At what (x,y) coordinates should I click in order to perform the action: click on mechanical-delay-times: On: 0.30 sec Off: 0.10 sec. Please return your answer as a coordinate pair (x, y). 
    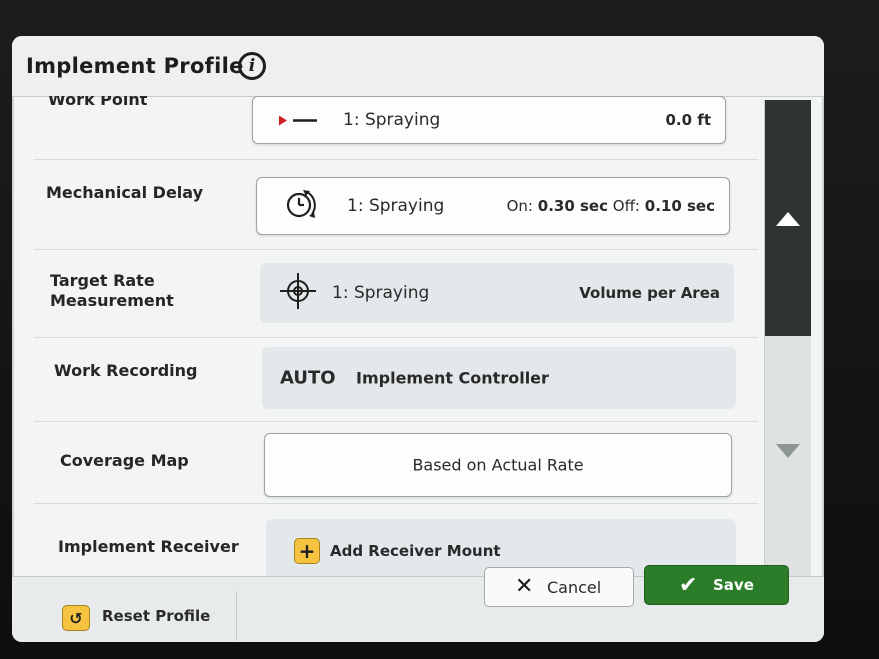
    Looking at the image, I should click on (611, 206).